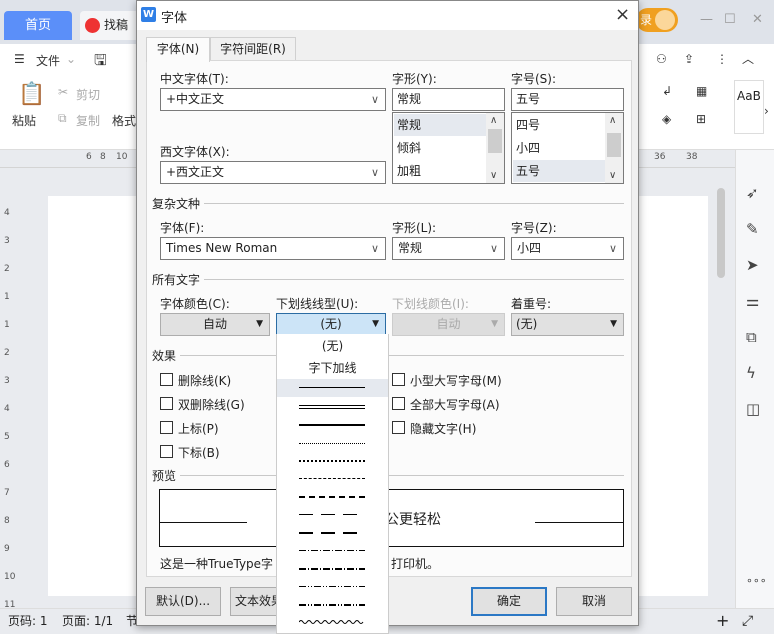  What do you see at coordinates (166, 427) in the screenshot?
I see `superscript-checkbox` at bounding box center [166, 427].